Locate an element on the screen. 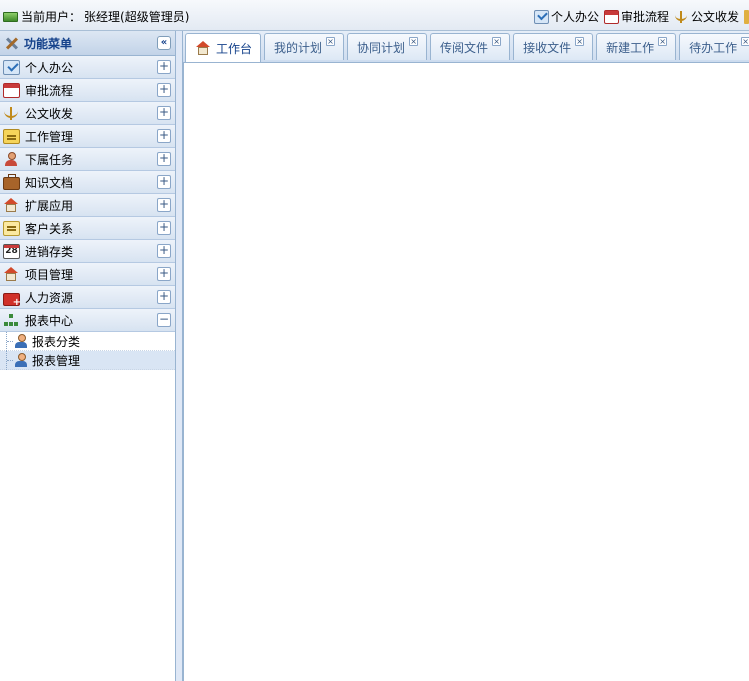  card-icon is located at coordinates (11, 228).